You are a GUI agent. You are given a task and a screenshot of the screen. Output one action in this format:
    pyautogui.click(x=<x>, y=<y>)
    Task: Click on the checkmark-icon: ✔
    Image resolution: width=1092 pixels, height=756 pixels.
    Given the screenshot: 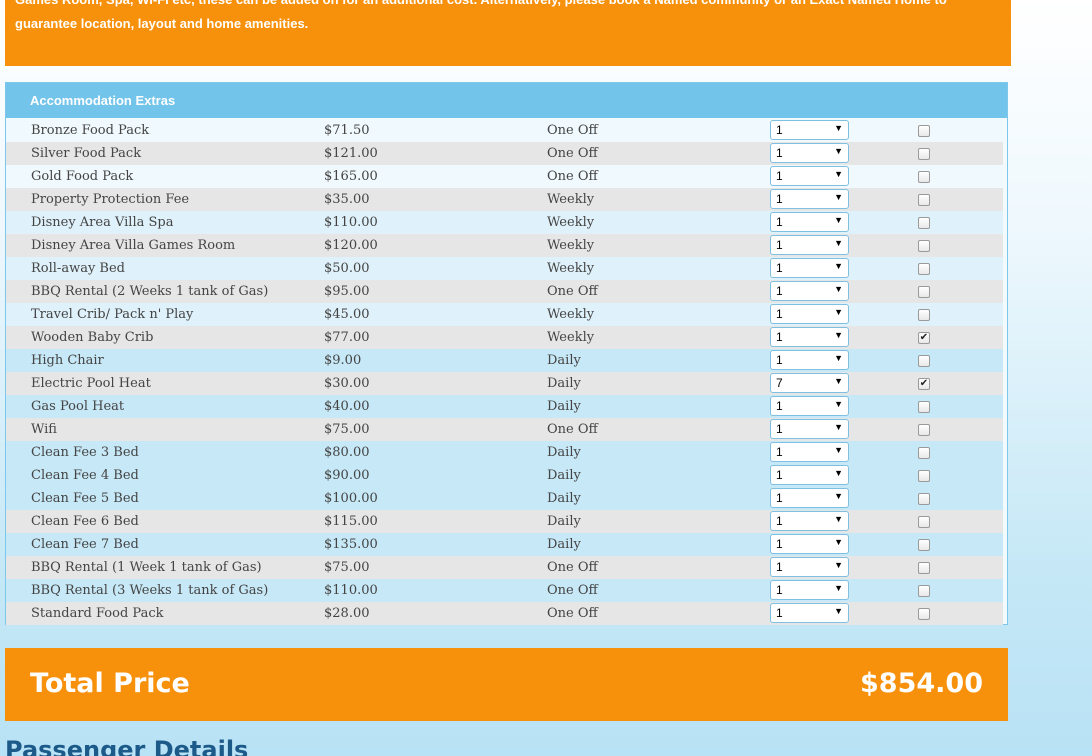 What is the action you would take?
    pyautogui.click(x=924, y=383)
    